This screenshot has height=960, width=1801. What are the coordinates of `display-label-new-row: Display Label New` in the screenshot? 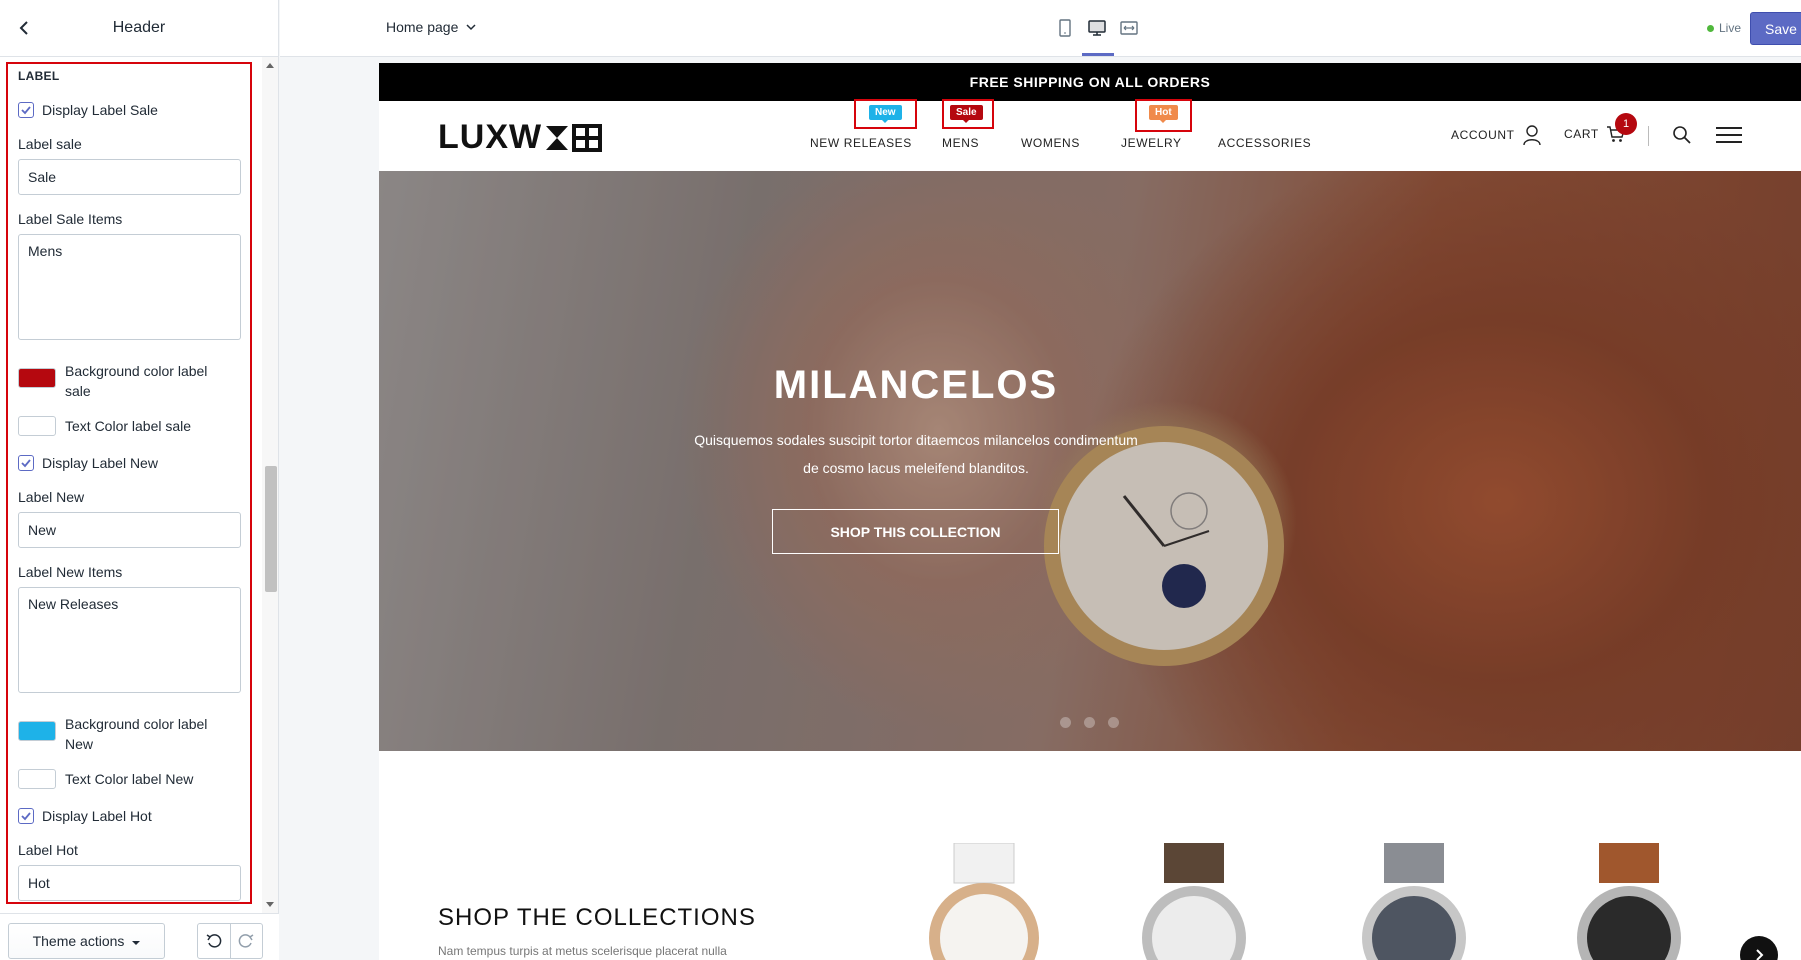 It's located at (129, 463).